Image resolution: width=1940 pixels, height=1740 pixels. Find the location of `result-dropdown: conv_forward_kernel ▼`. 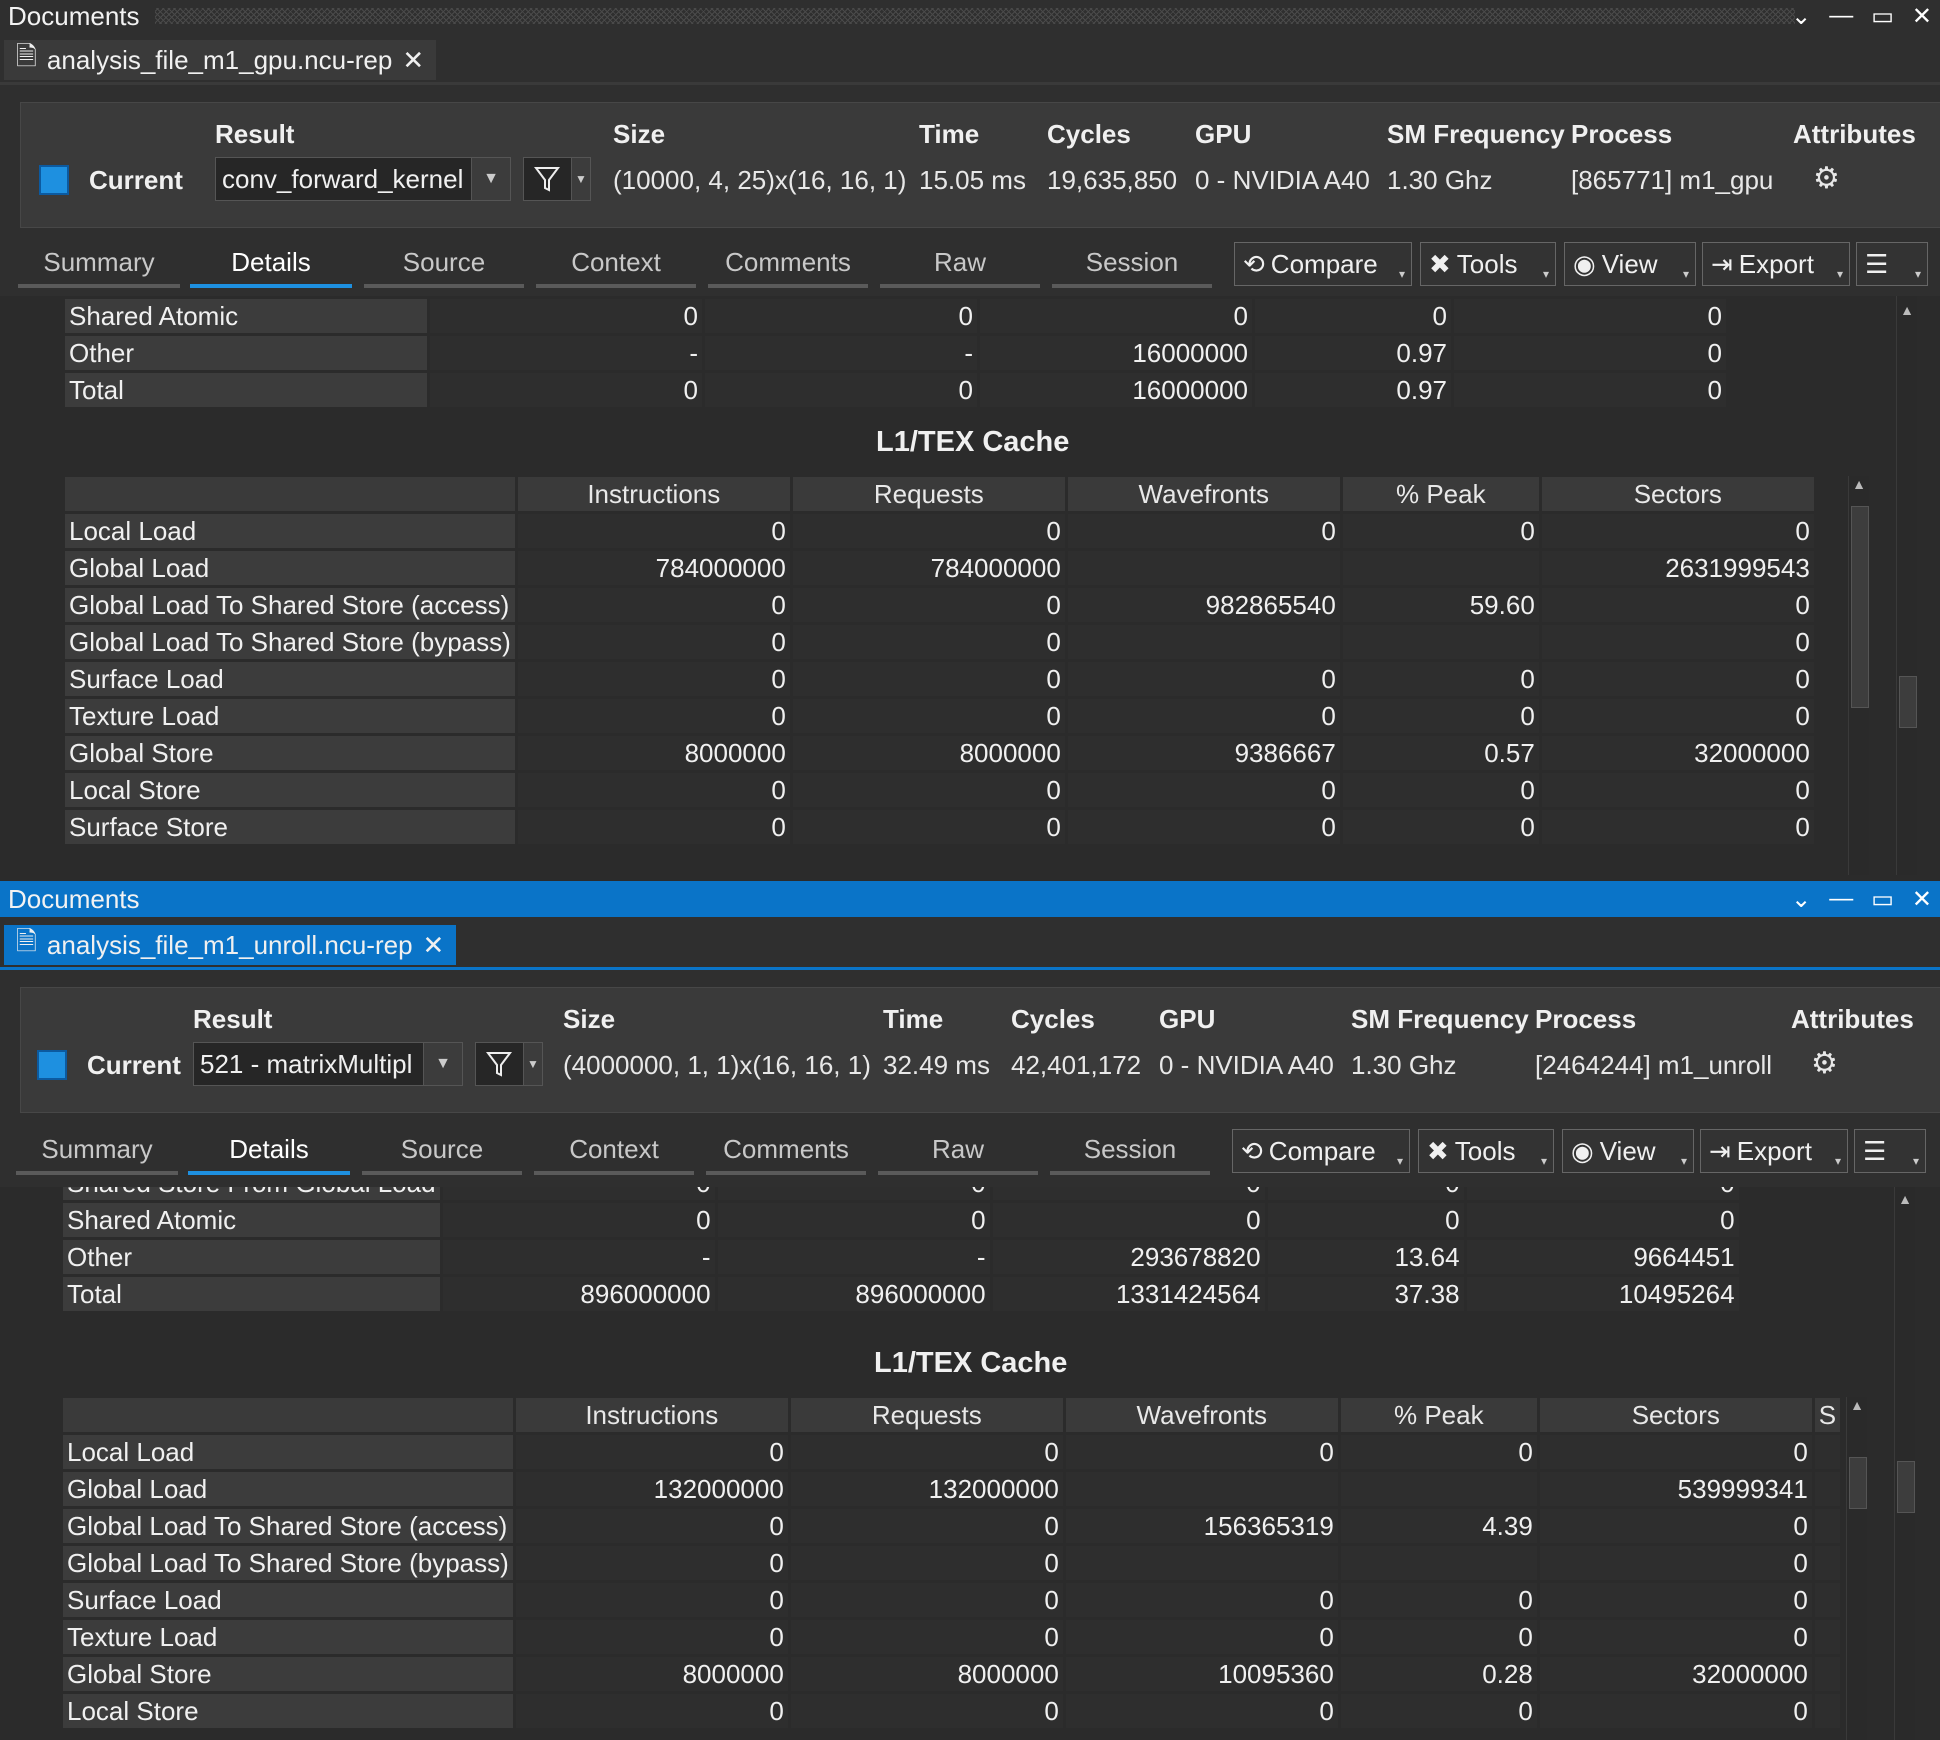

result-dropdown: conv_forward_kernel ▼ is located at coordinates (363, 179).